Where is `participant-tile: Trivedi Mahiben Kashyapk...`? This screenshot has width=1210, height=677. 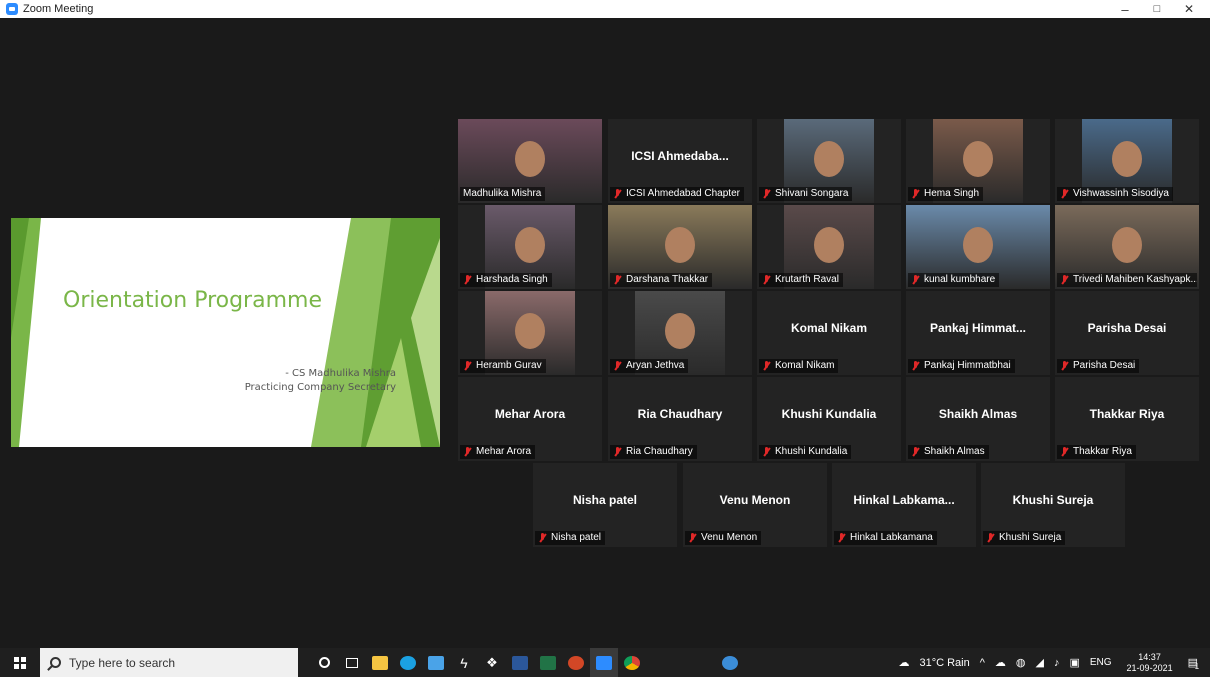
participant-tile: Trivedi Mahiben Kashyapk... is located at coordinates (1127, 247).